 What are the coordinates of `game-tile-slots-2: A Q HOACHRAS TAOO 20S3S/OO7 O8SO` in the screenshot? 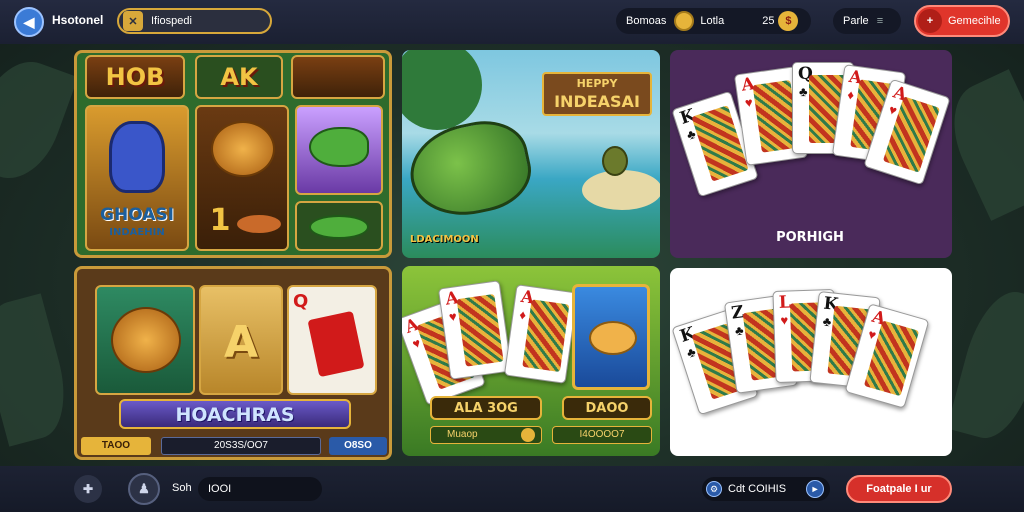 It's located at (233, 363).